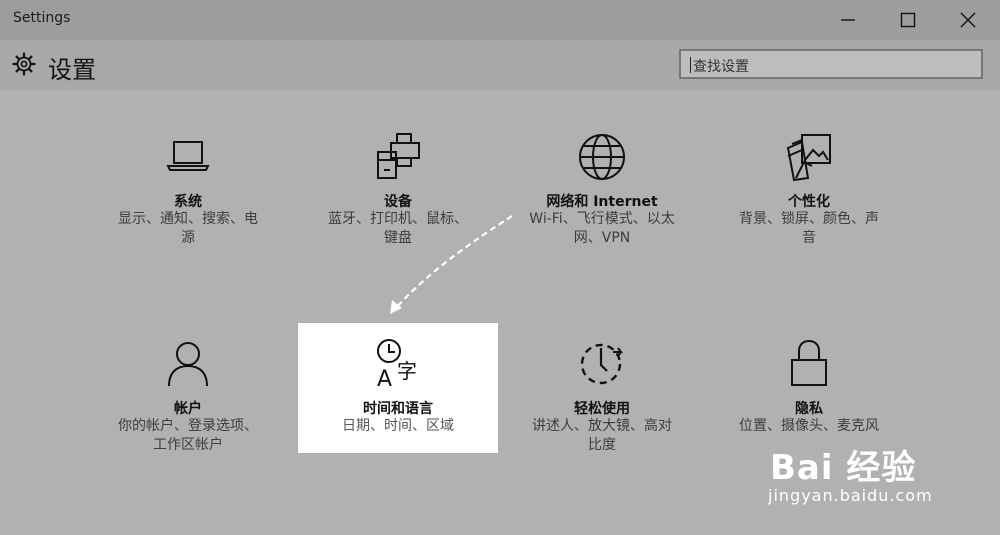 The height and width of the screenshot is (535, 1000). What do you see at coordinates (721, 67) in the screenshot?
I see `search-placeholder: 查找设置` at bounding box center [721, 67].